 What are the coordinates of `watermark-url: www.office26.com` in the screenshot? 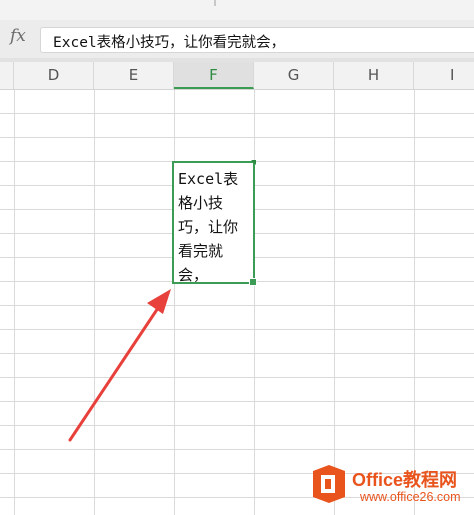 It's located at (410, 497).